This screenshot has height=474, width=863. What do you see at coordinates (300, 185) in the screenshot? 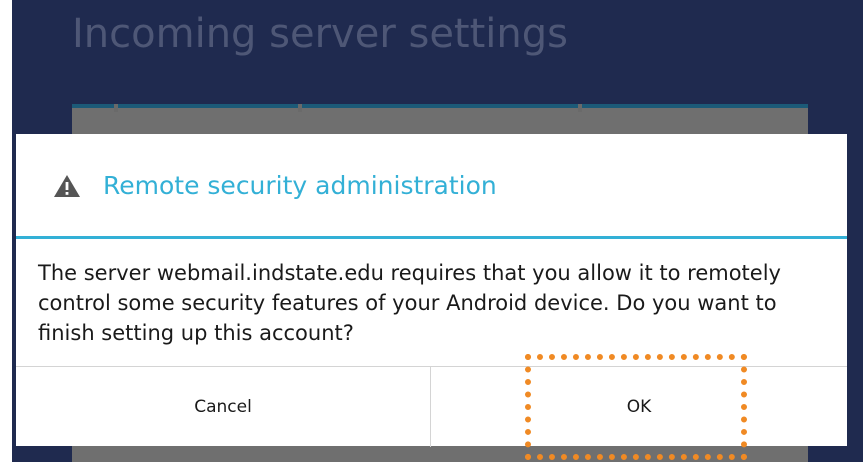
I see `dialog-title: Remote security administration` at bounding box center [300, 185].